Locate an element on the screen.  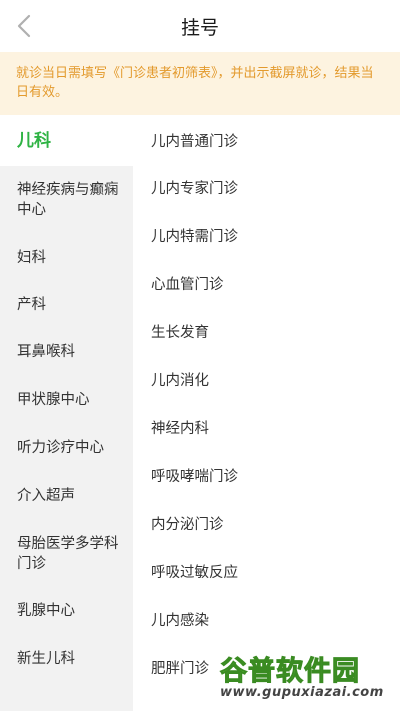
site-watermark: 谷普软件园 www.gupuxiazai.com is located at coordinates (305, 678).